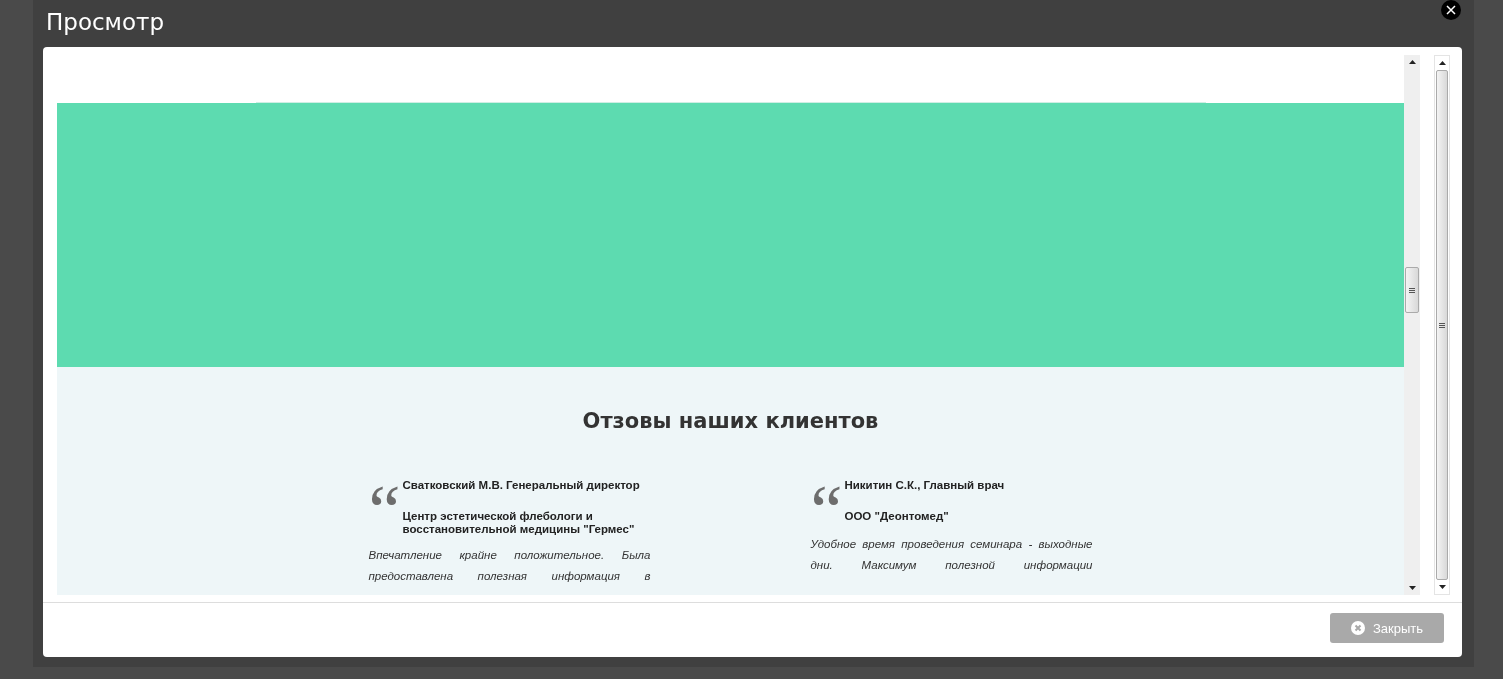  I want to click on dialog-title: Просмотр, so click(105, 21).